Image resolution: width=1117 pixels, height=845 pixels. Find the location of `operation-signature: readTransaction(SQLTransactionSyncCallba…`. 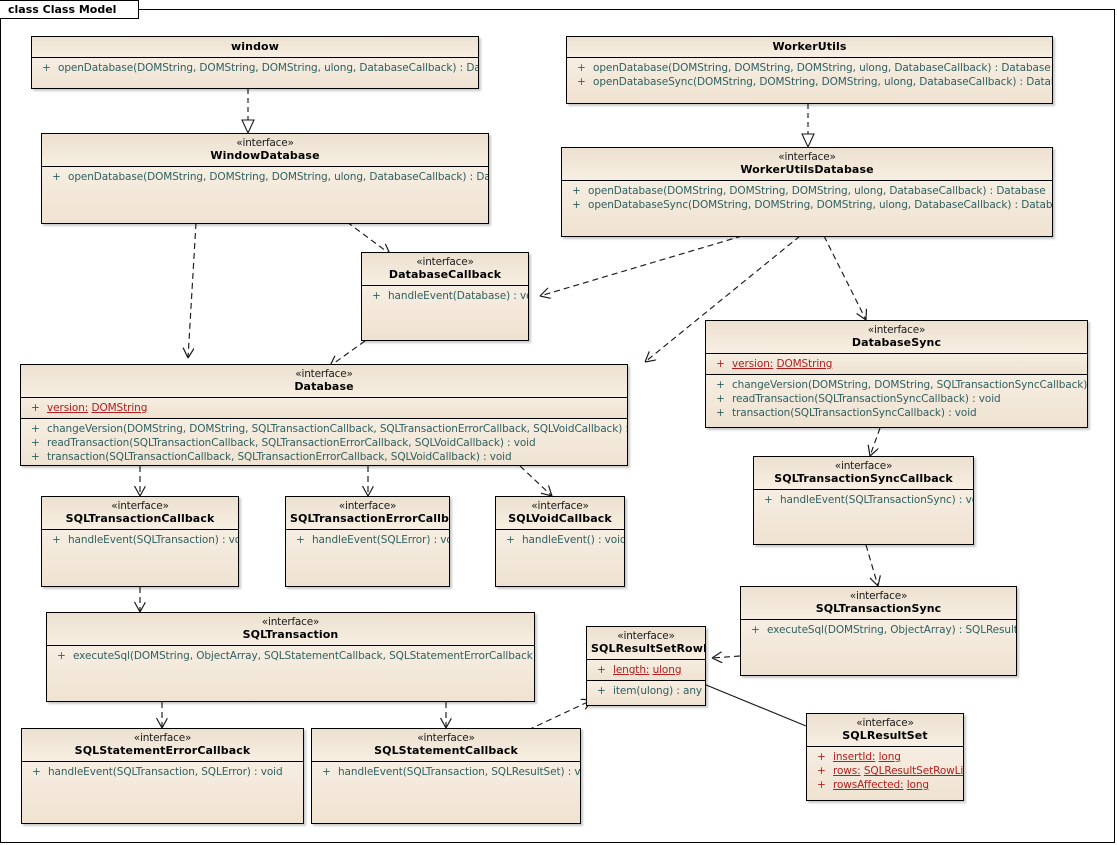

operation-signature: readTransaction(SQLTransactionSyncCallba… is located at coordinates (866, 399).